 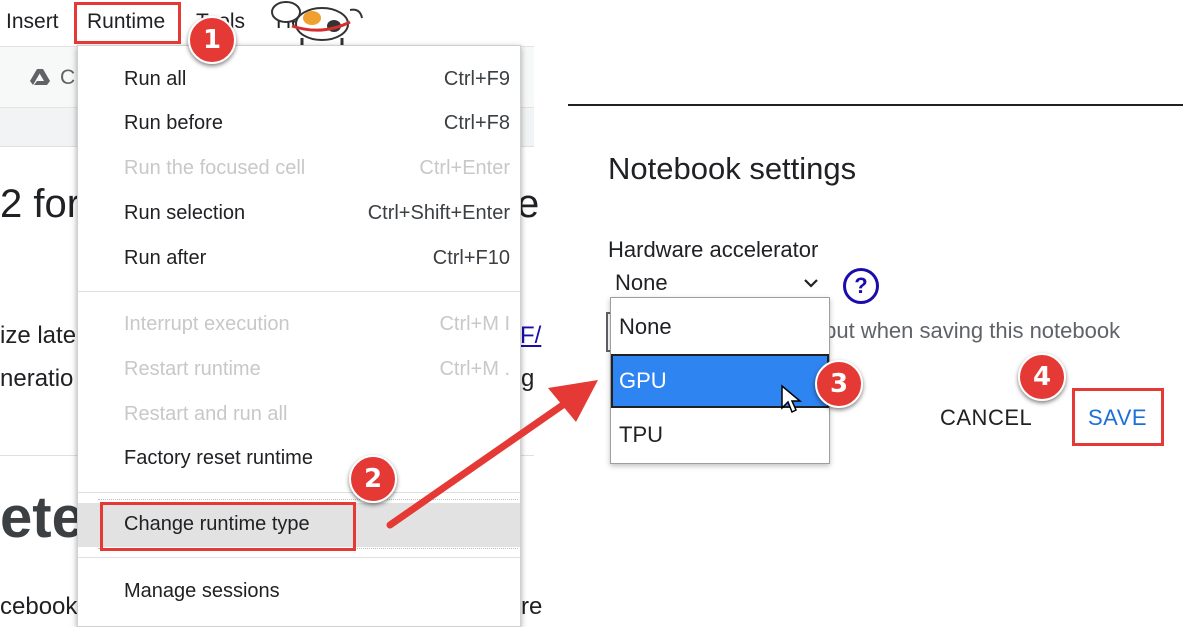 What do you see at coordinates (986, 418) in the screenshot?
I see `cancel-button: CANCEL` at bounding box center [986, 418].